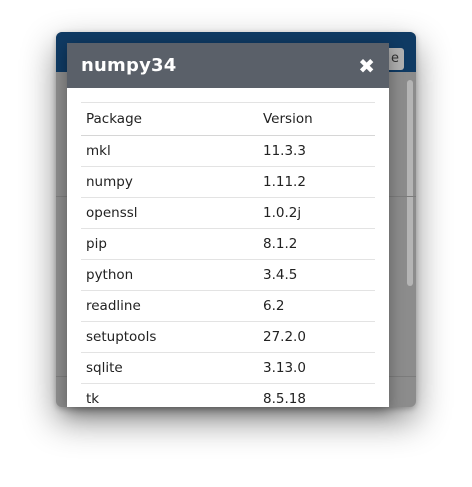 The height and width of the screenshot is (487, 472). Describe the element at coordinates (129, 65) in the screenshot. I see `modal-title: numpy34` at that location.